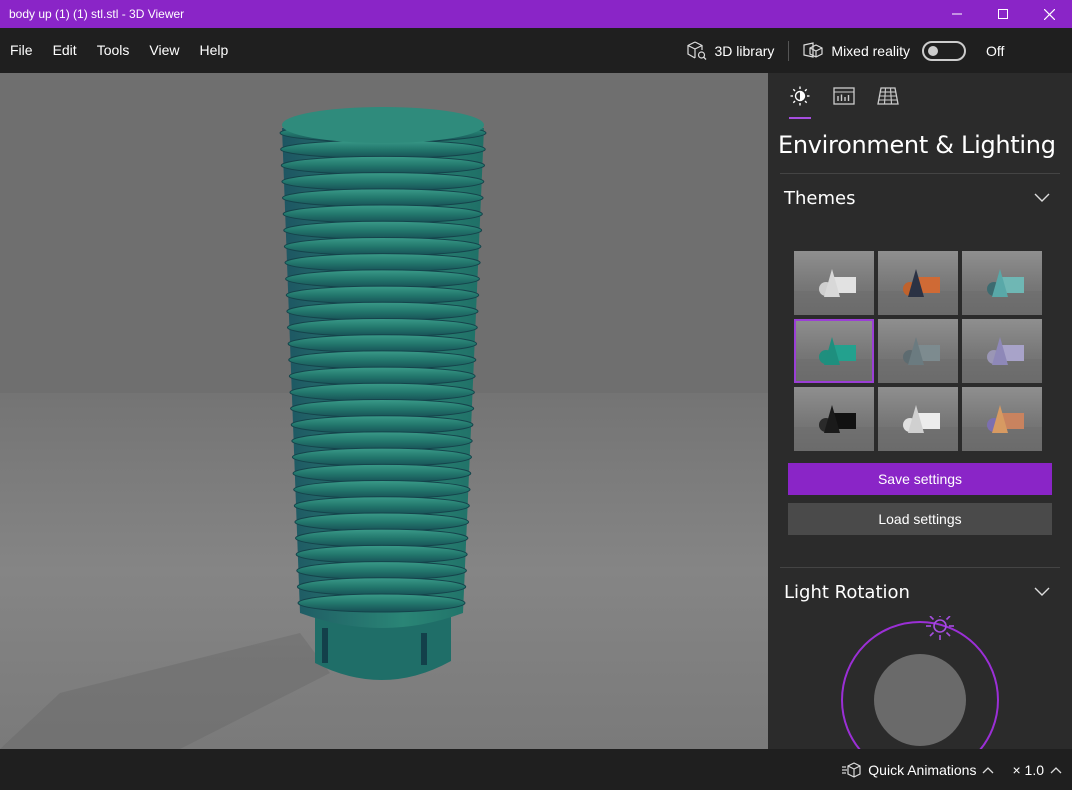 The image size is (1072, 790). What do you see at coordinates (813, 49) in the screenshot?
I see `mixed-reality-icon` at bounding box center [813, 49].